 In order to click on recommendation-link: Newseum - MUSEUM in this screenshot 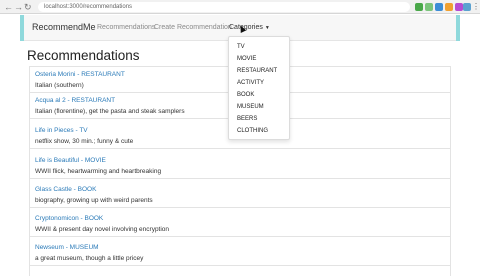, I will do `click(67, 247)`.